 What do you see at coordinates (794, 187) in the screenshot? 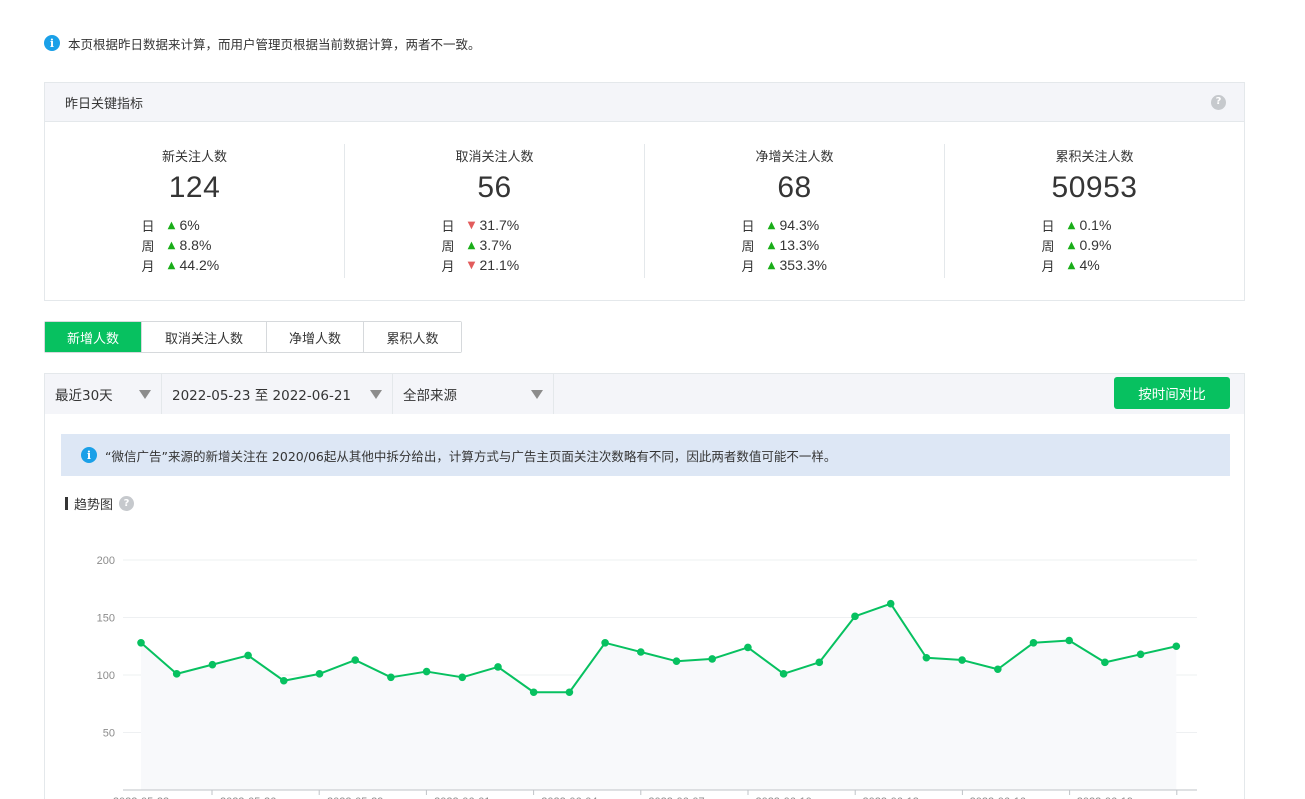
I see `kpi-value: 68` at bounding box center [794, 187].